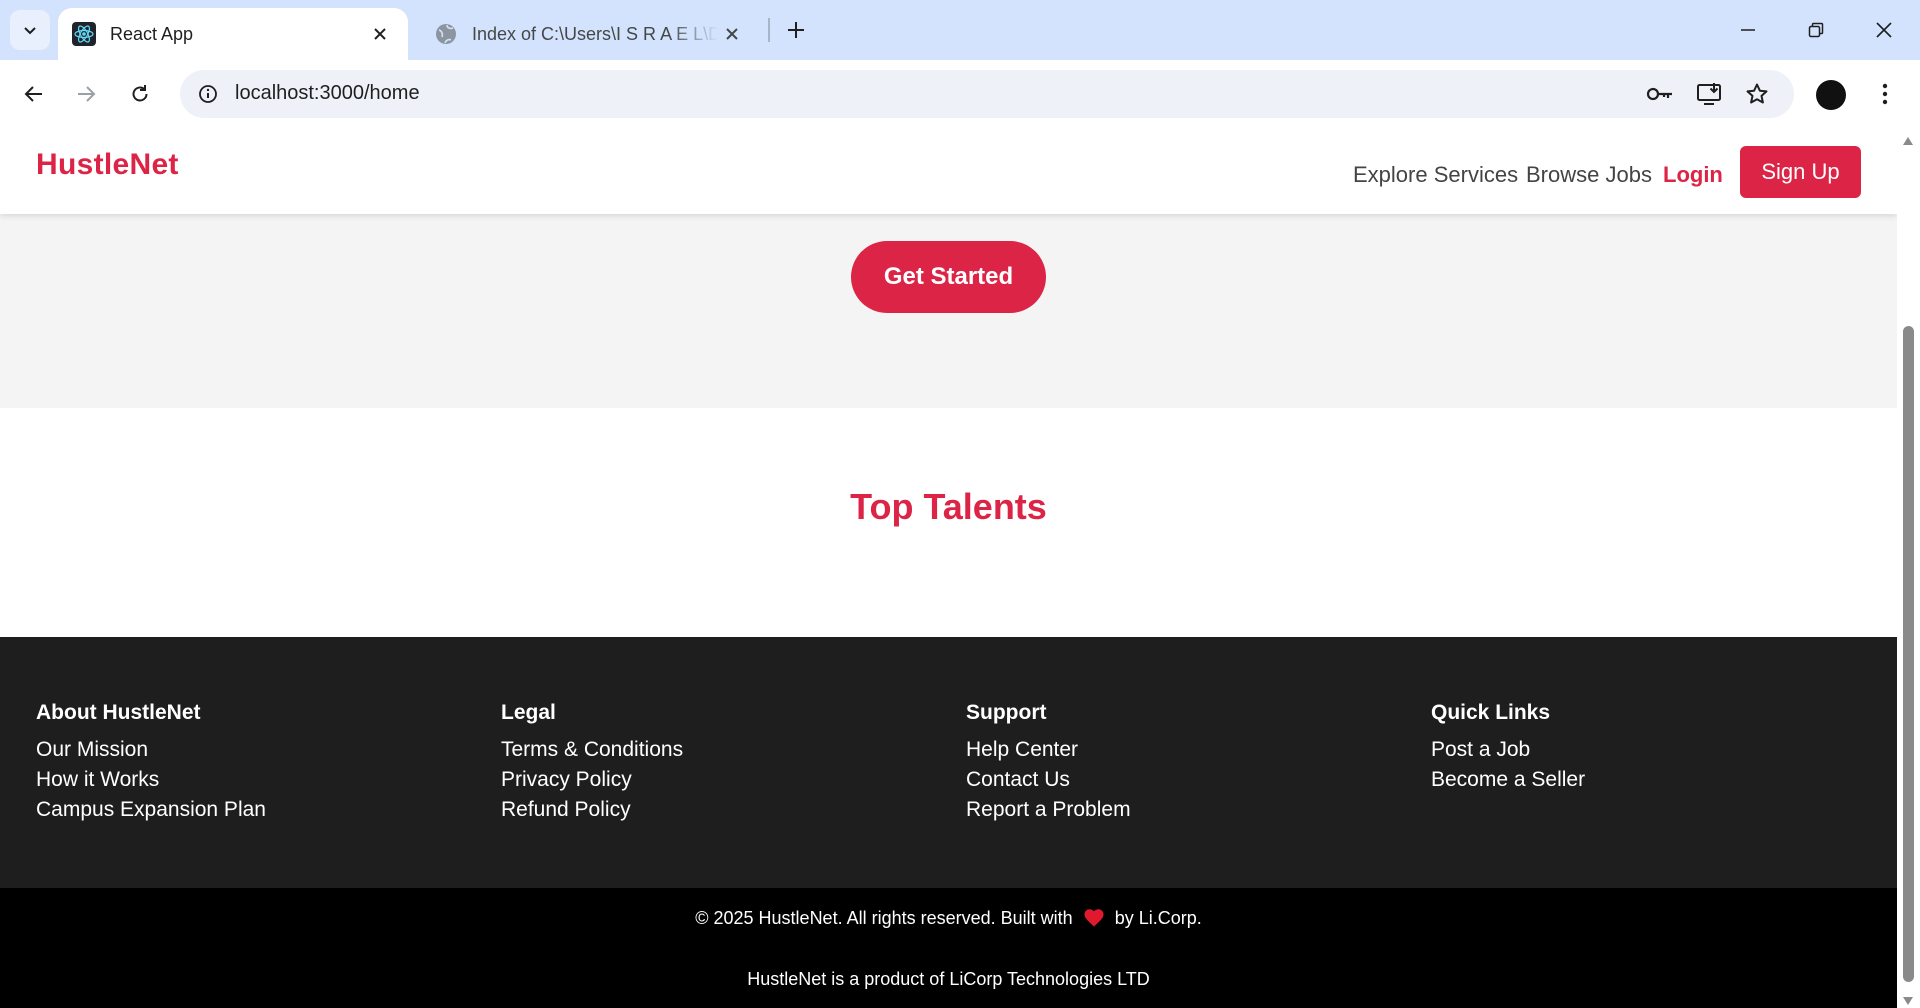 Image resolution: width=1920 pixels, height=1008 pixels. I want to click on close-window-button, so click(1884, 30).